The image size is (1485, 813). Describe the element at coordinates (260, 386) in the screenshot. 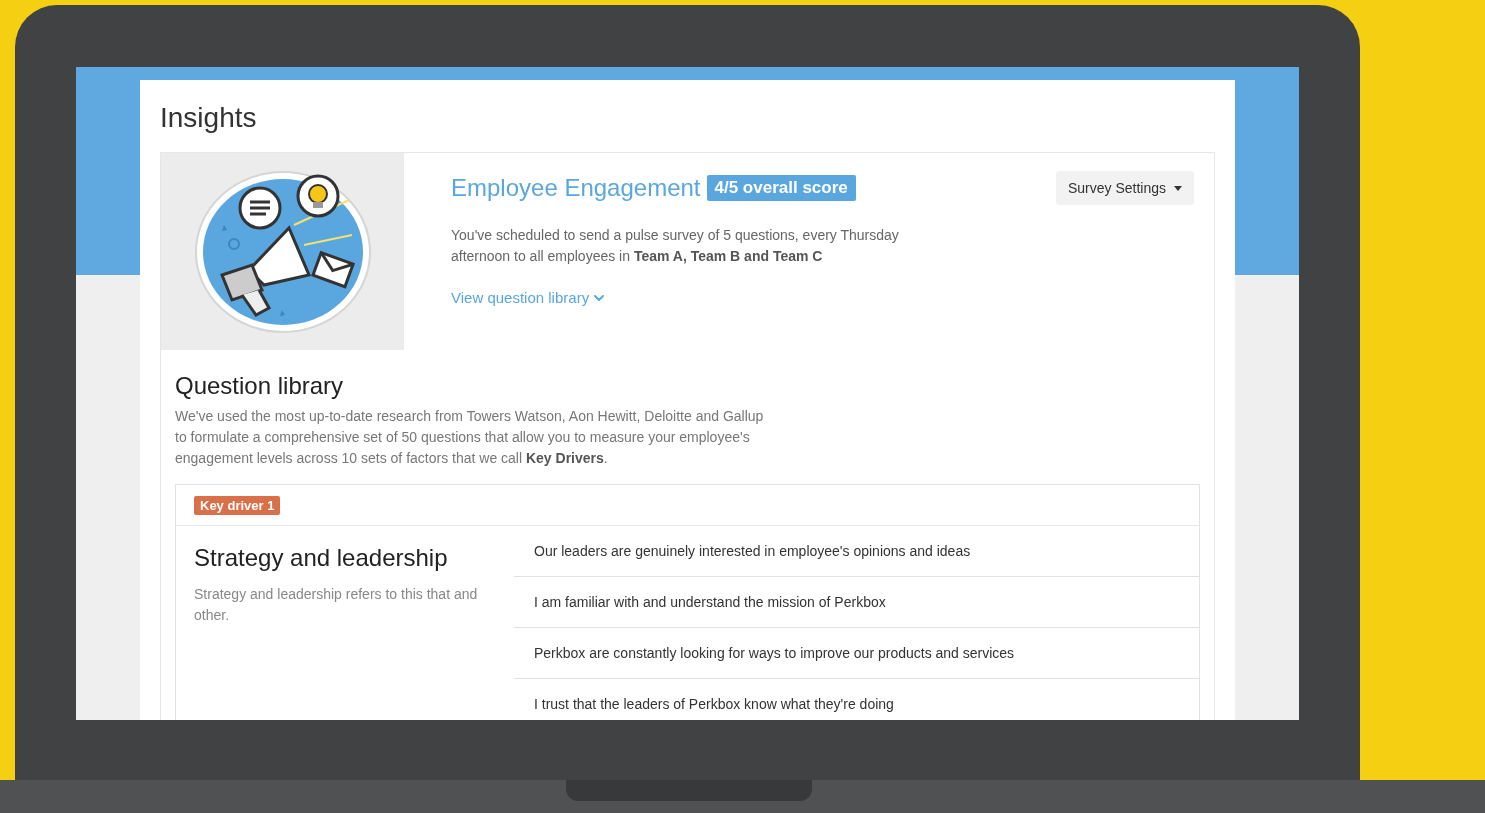

I see `section-title: Question library` at that location.